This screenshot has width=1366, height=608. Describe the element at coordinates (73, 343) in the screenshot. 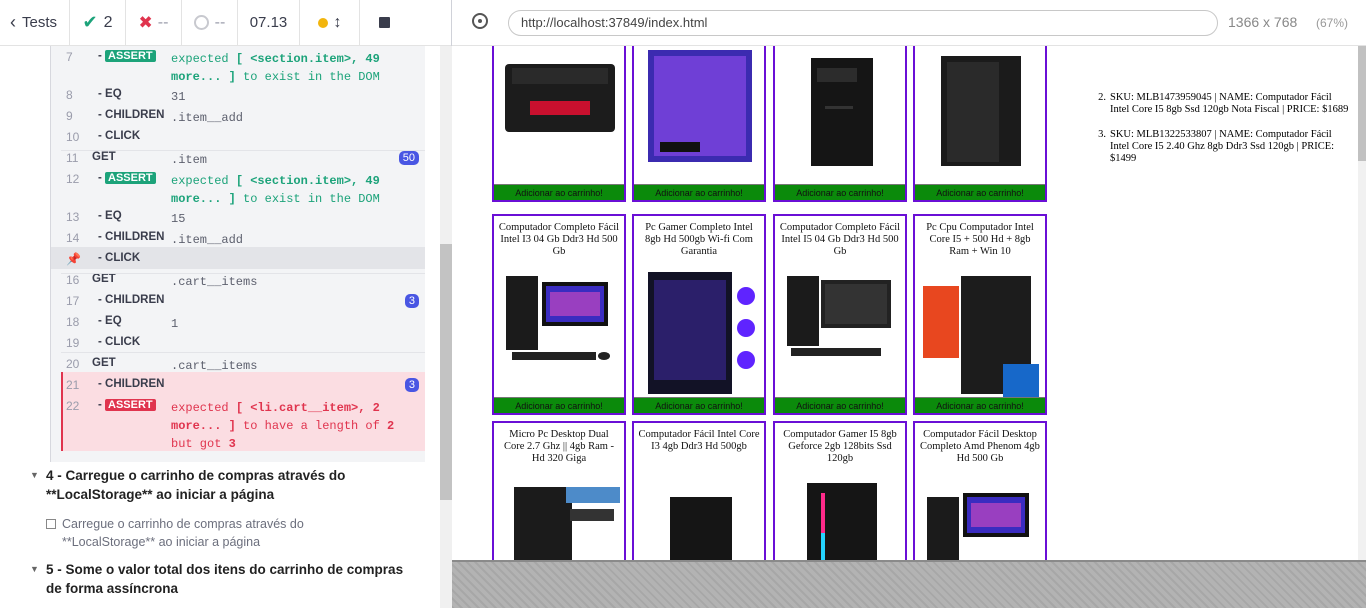

I see `command-number: 19` at that location.